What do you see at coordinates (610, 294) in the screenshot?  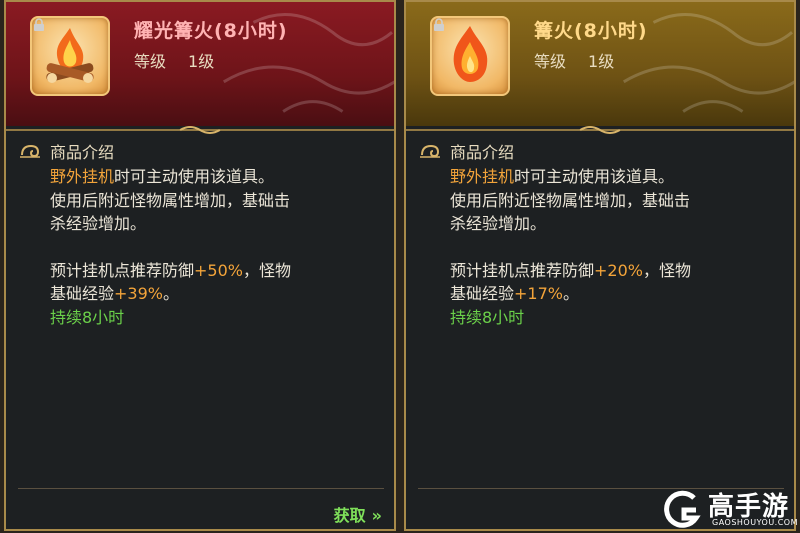 I see `desc-line: 基础经验+17%。` at bounding box center [610, 294].